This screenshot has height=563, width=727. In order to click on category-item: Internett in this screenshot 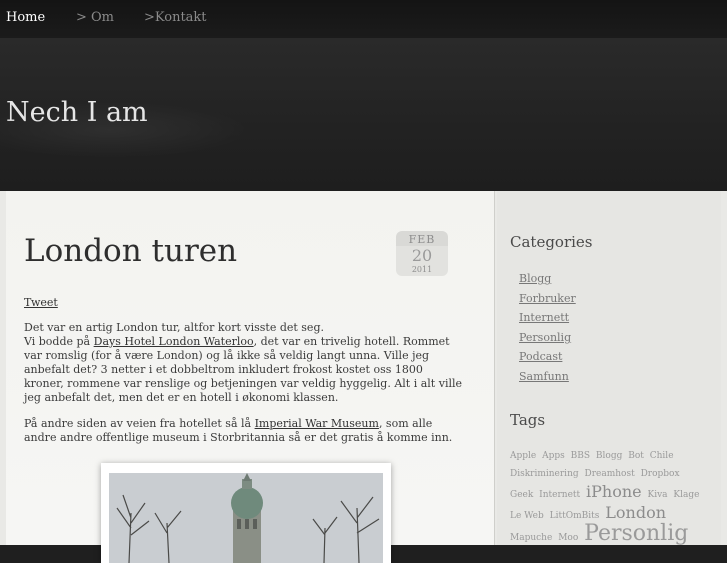, I will do `click(547, 318)`.